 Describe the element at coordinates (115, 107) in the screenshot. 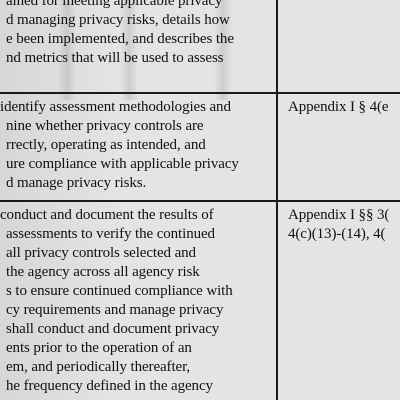

I see `requirement-text-line: identify assessment methodologies and` at that location.